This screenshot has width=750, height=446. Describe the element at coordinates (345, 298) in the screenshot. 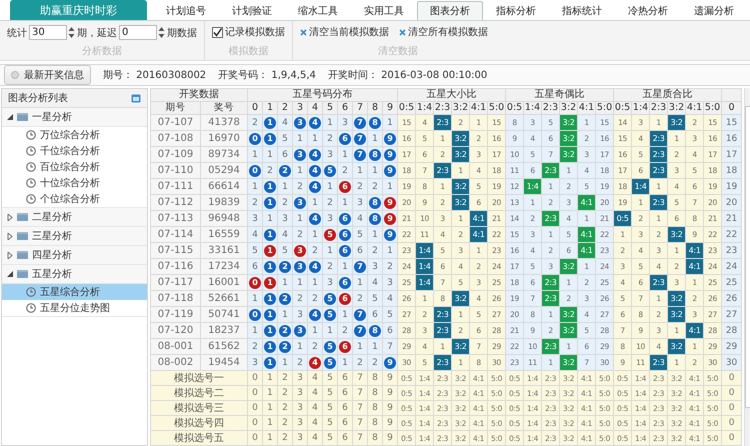

I see `repeat-ball: 6` at that location.